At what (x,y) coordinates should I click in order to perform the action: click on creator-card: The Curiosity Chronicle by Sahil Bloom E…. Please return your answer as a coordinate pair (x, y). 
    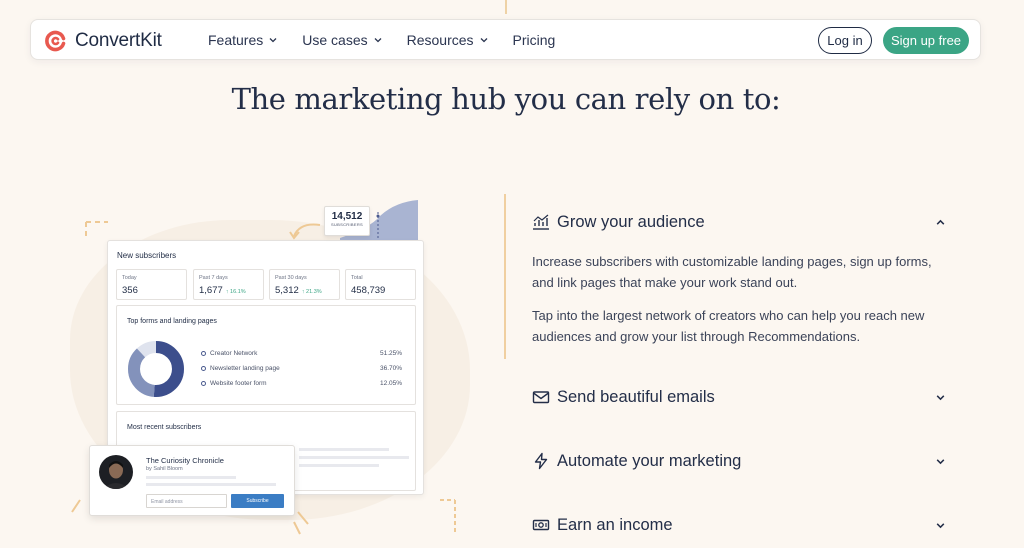
    Looking at the image, I should click on (192, 480).